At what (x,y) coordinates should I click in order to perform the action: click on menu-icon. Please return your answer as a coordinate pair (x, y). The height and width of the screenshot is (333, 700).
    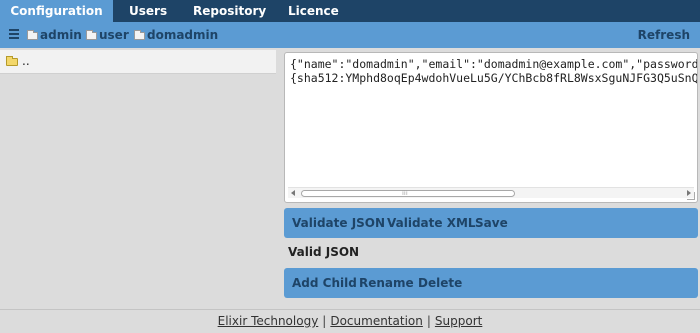
    Looking at the image, I should click on (14, 34).